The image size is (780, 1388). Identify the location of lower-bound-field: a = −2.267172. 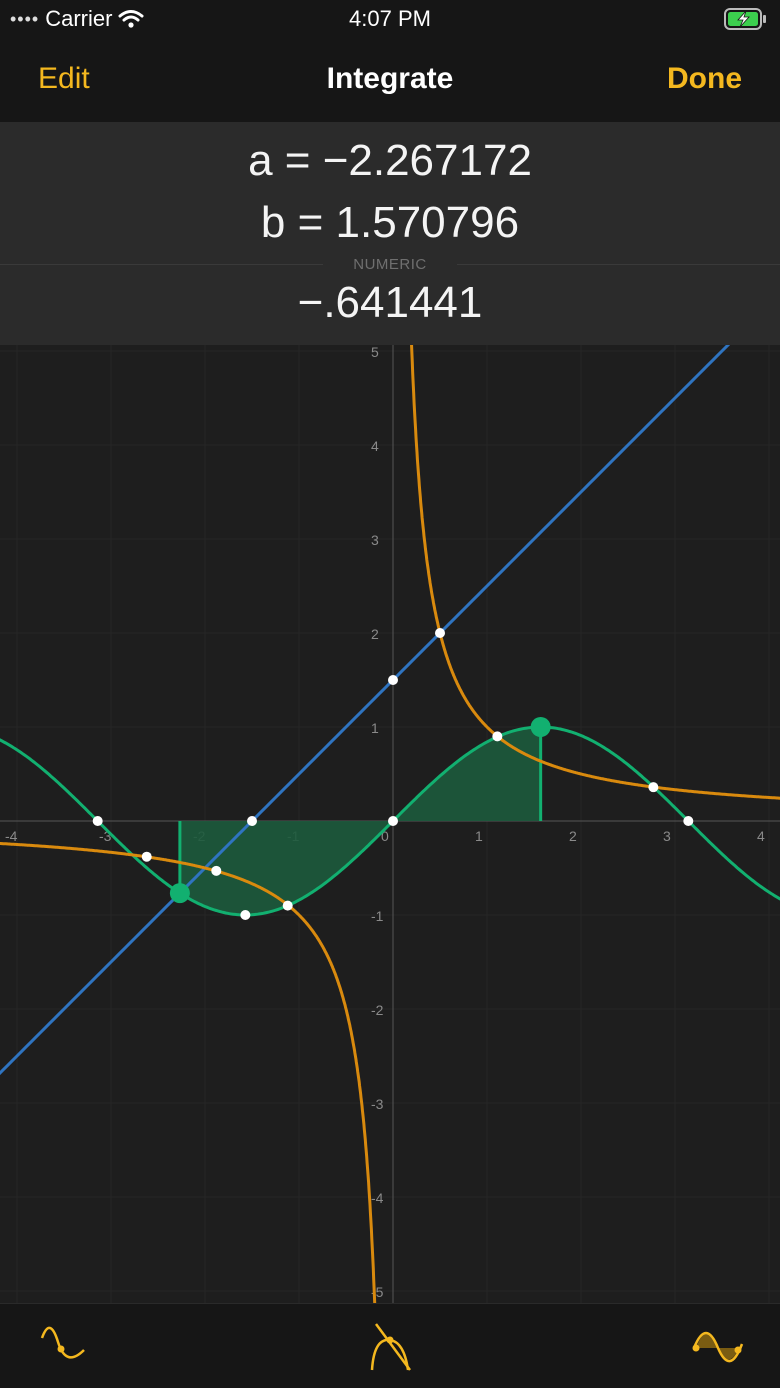
(390, 161).